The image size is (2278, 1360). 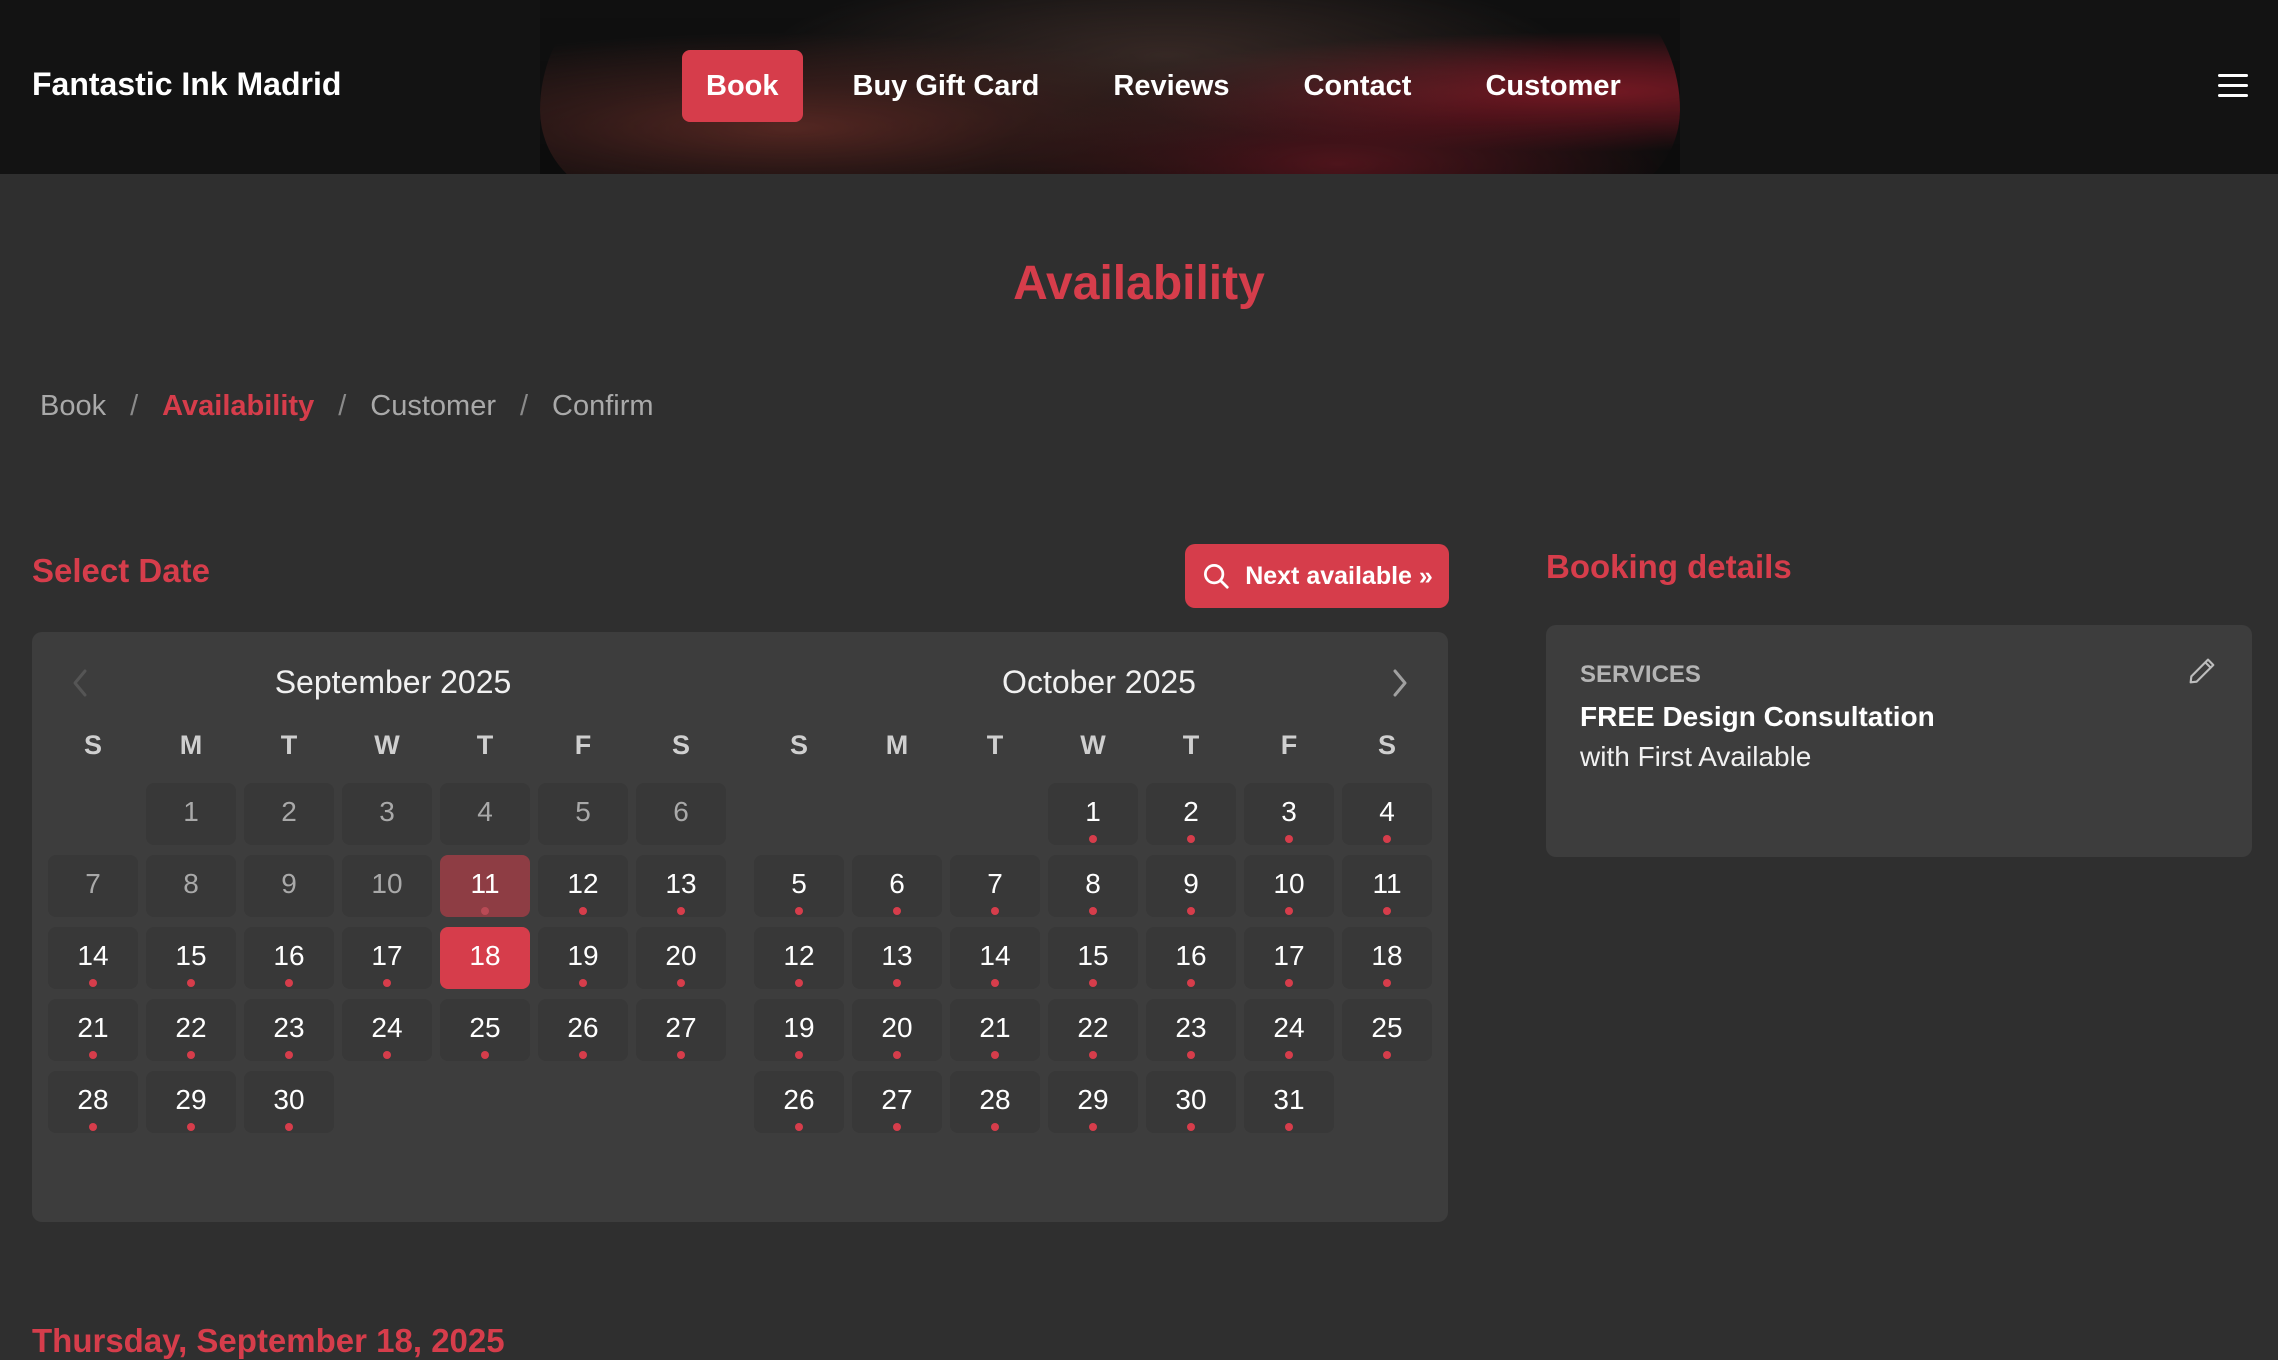 What do you see at coordinates (191, 745) in the screenshot?
I see `weekday-label: M` at bounding box center [191, 745].